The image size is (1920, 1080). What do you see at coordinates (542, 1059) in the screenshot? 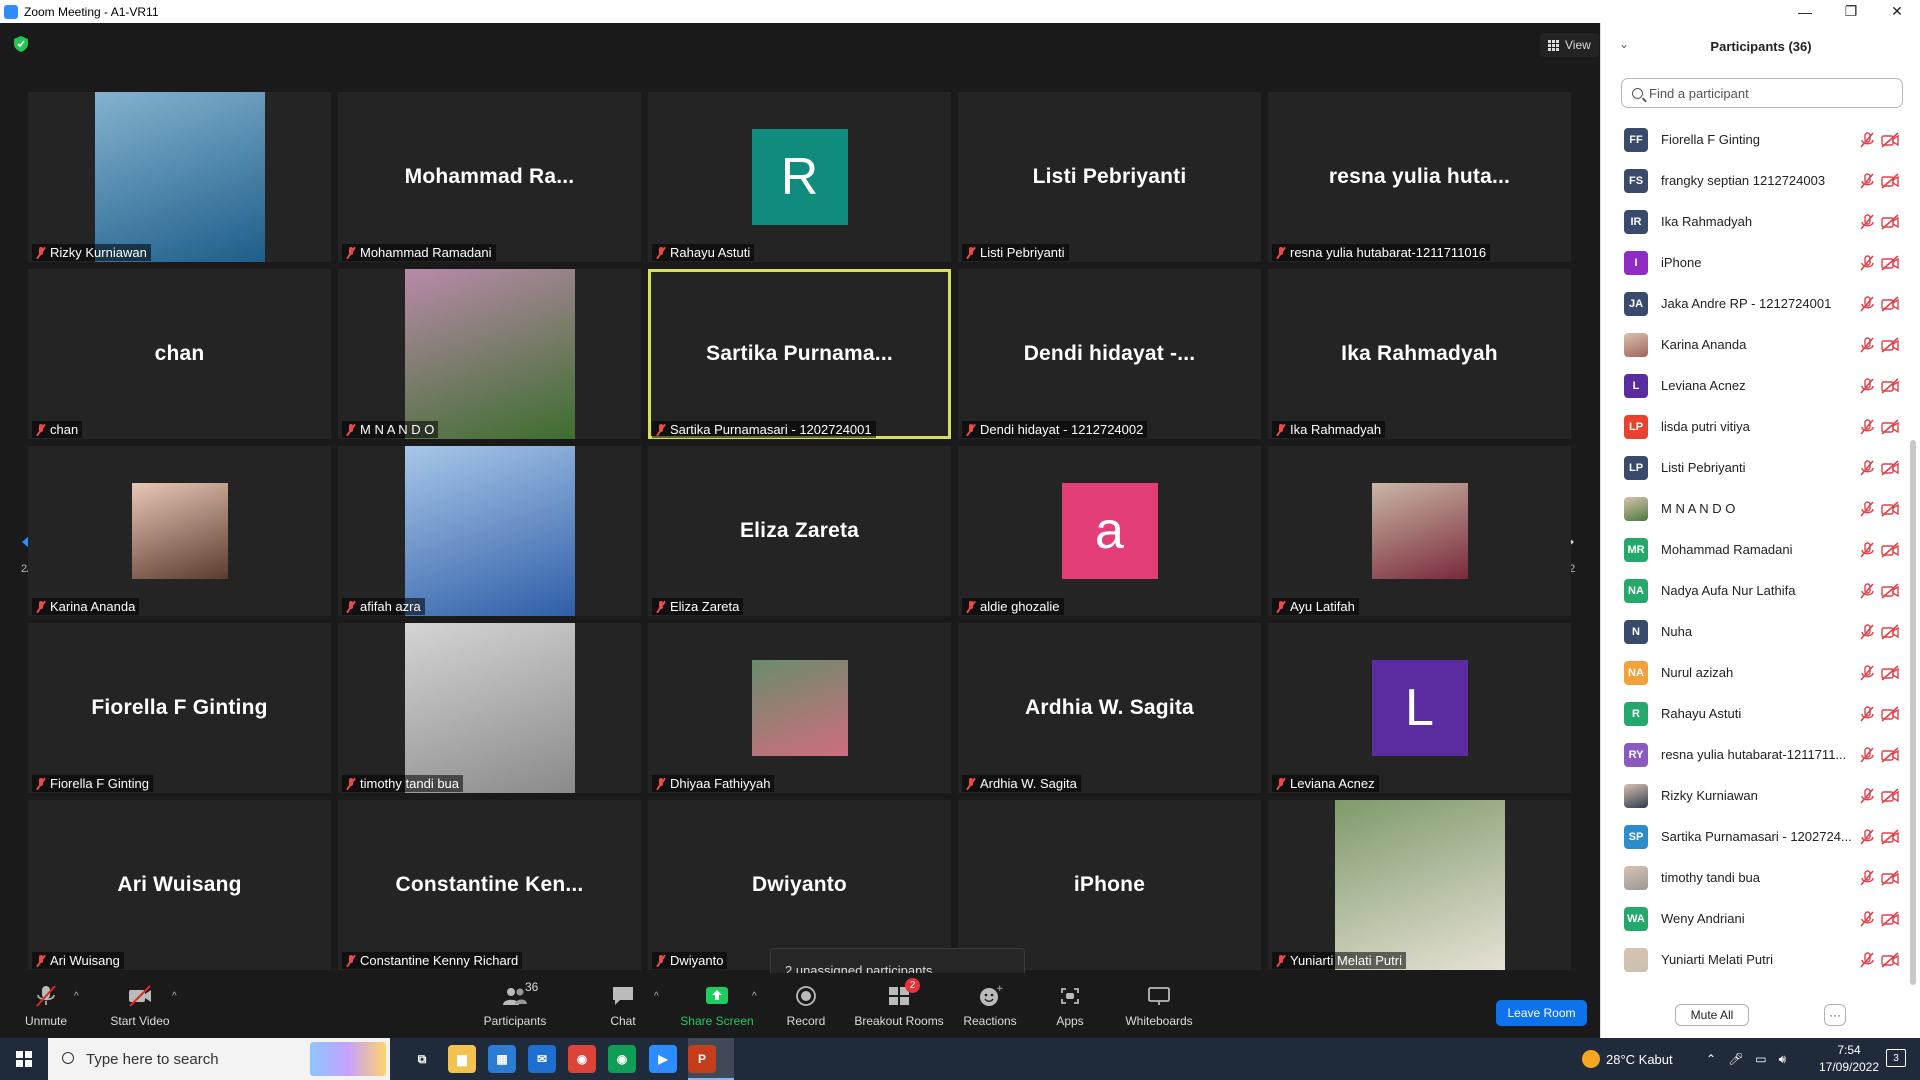
I see `mail-icon: ✉` at bounding box center [542, 1059].